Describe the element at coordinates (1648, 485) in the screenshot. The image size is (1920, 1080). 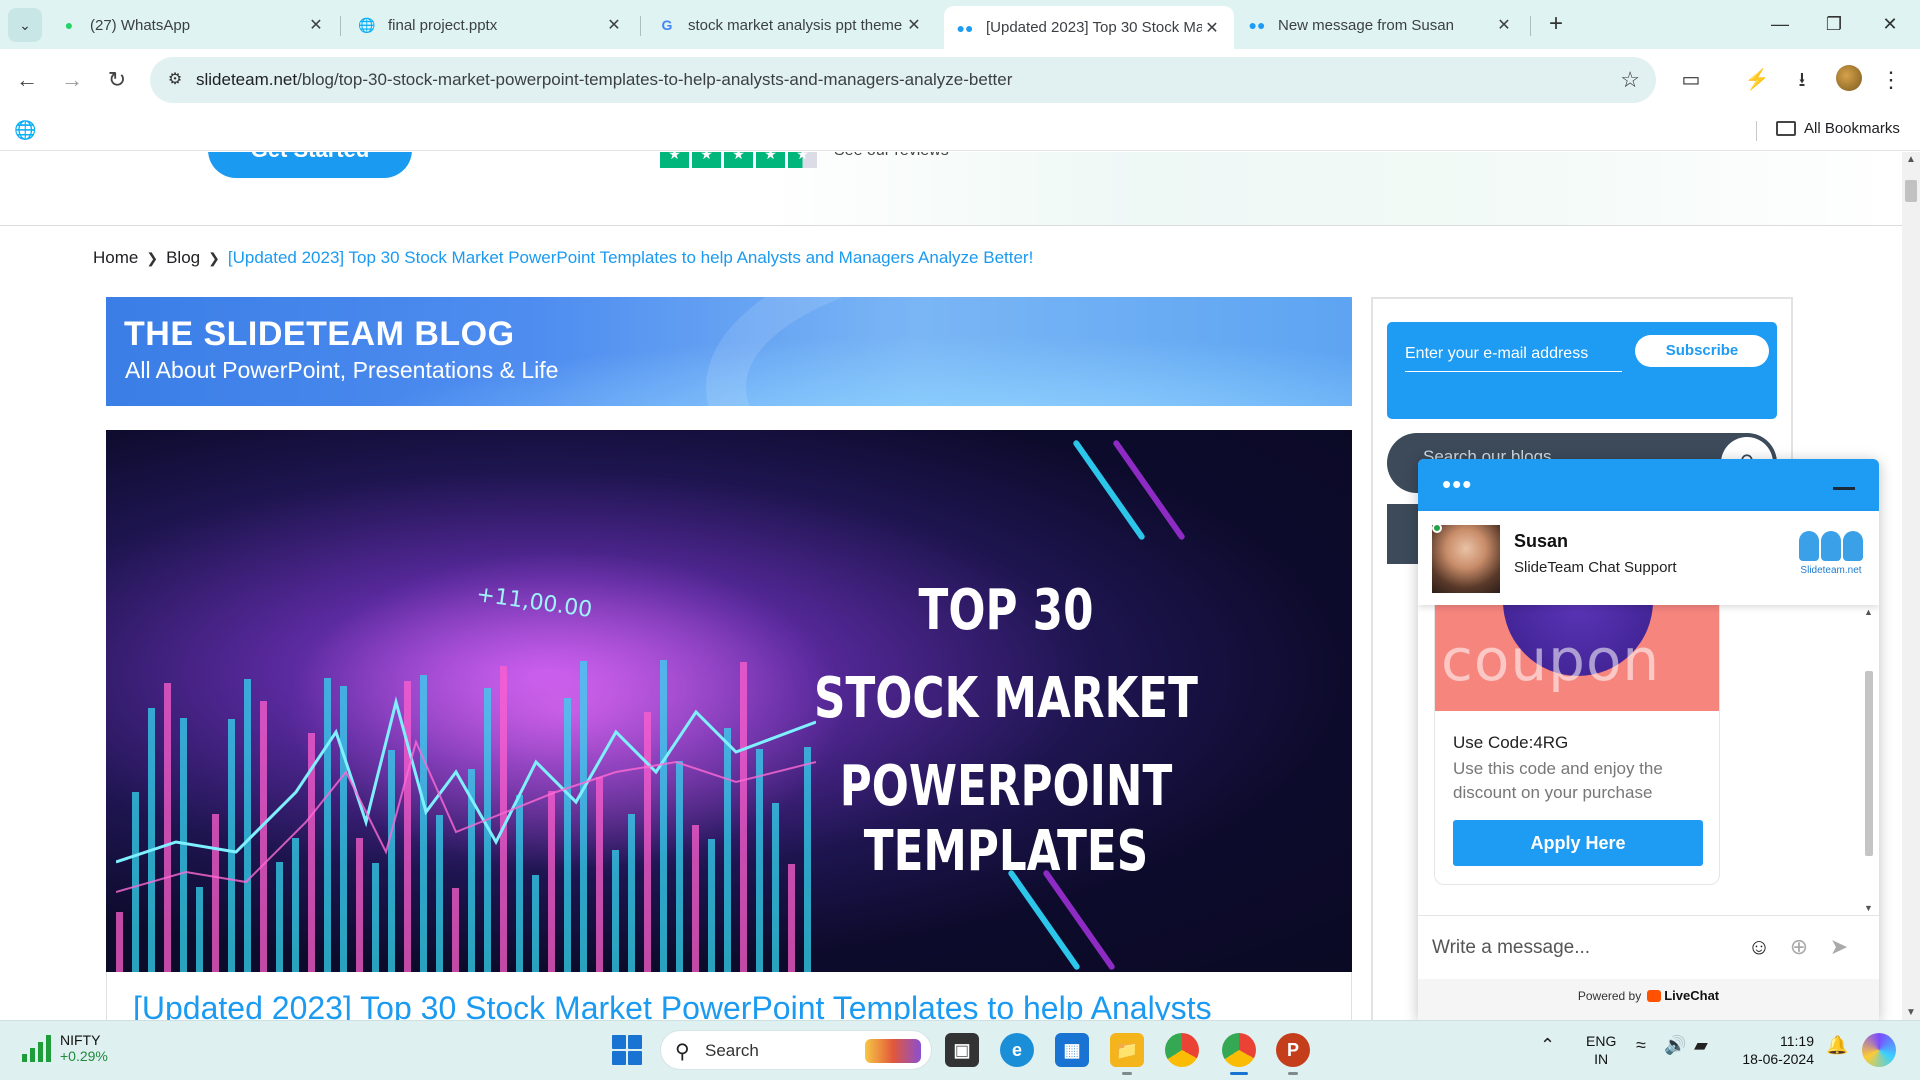
I see `chat-header: •••` at that location.